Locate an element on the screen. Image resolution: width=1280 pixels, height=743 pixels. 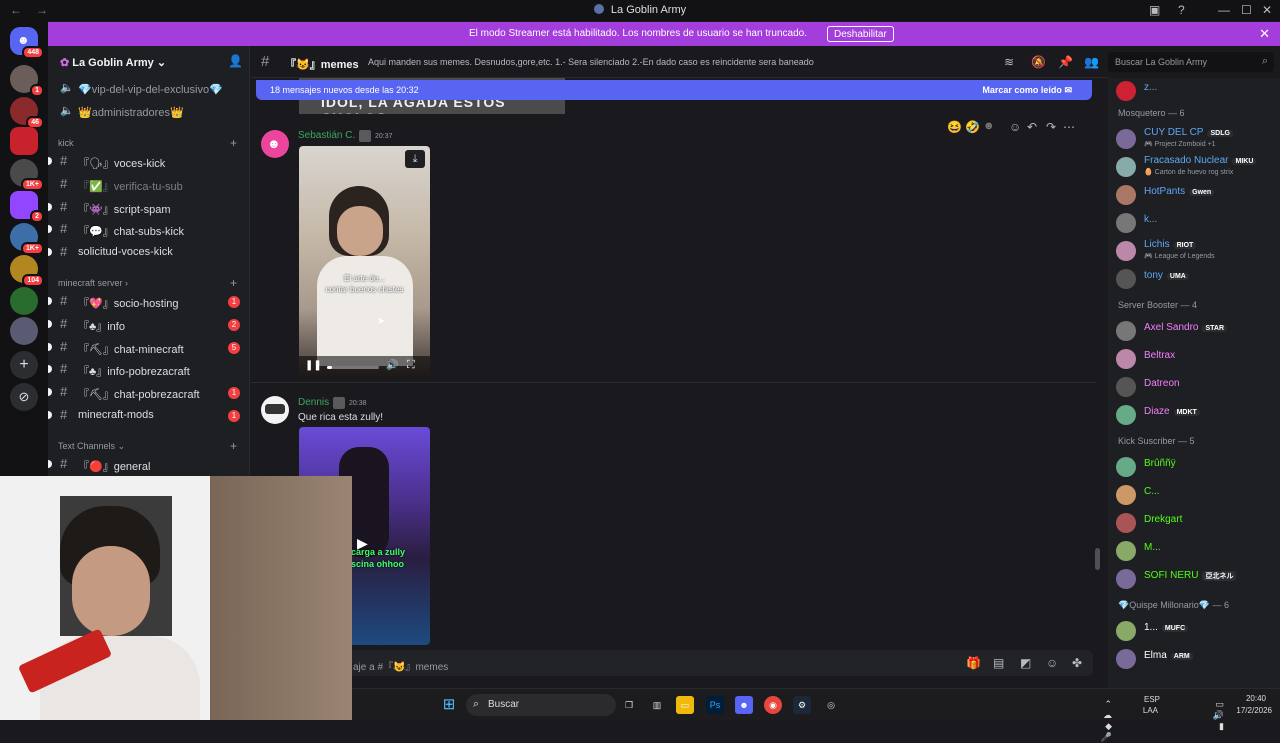
close-icon: ✕ is located at coordinates (1264, 34).